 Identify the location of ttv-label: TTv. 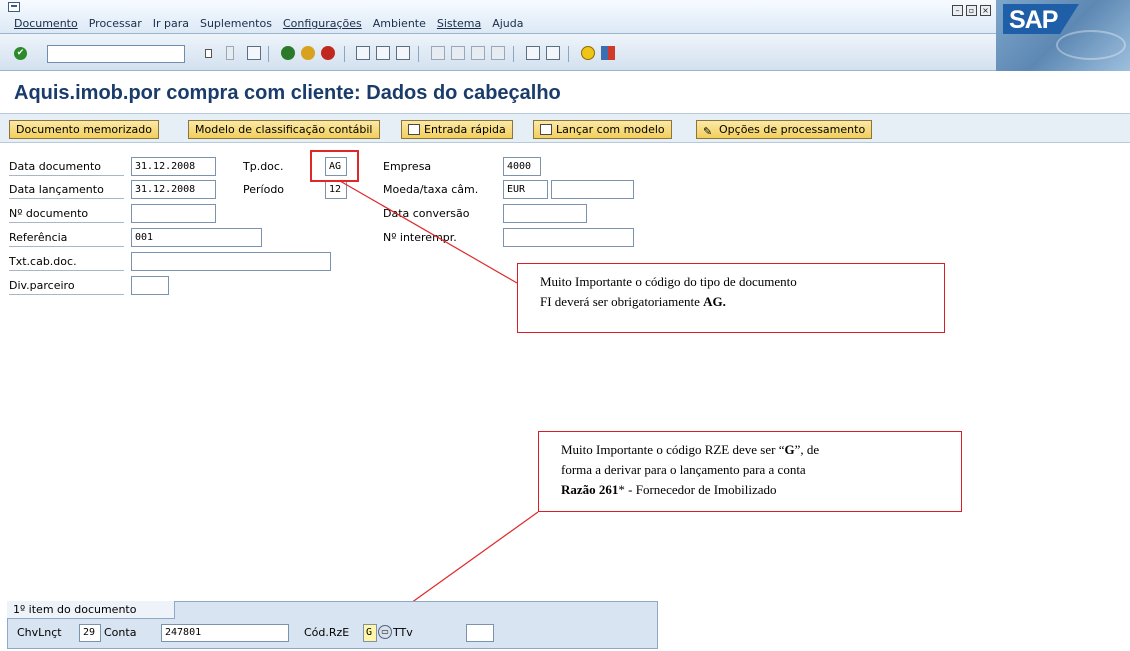
(403, 632).